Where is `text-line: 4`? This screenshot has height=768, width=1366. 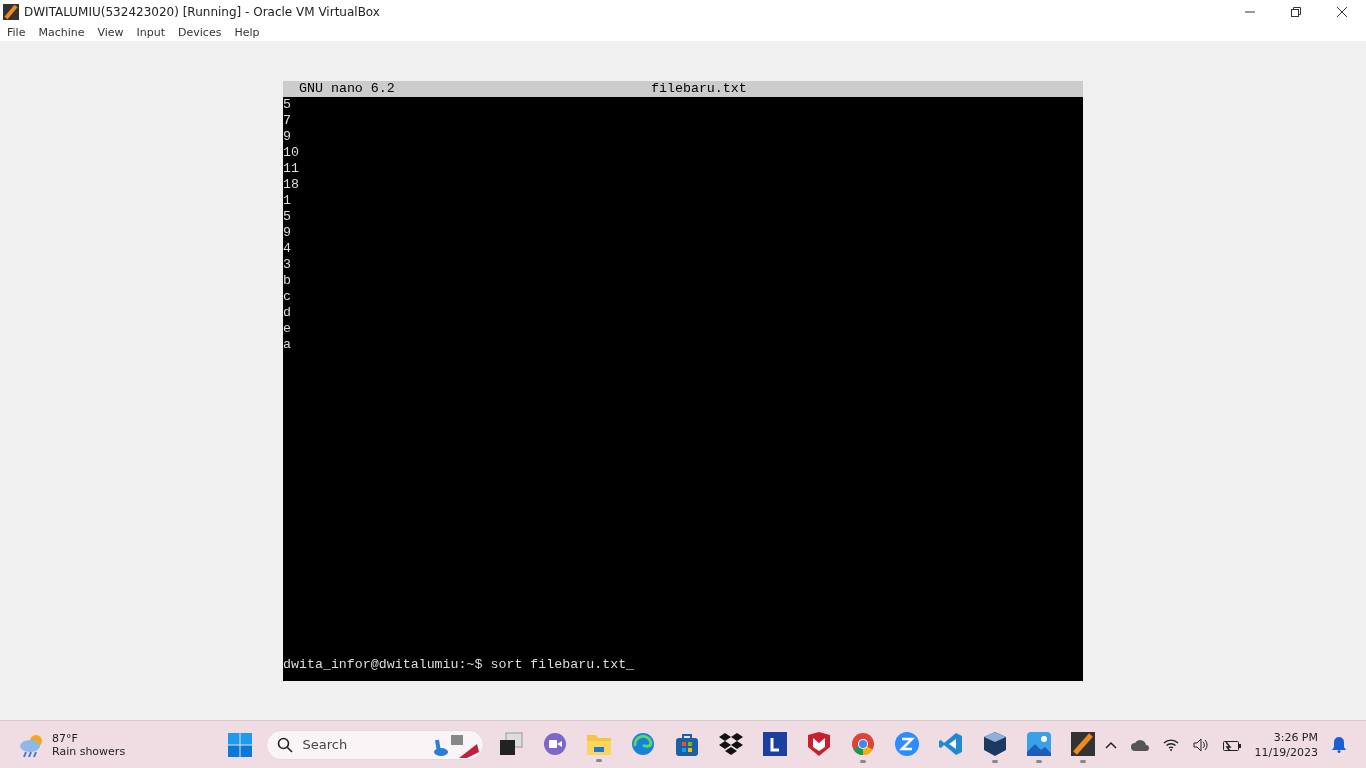 text-line: 4 is located at coordinates (287, 248).